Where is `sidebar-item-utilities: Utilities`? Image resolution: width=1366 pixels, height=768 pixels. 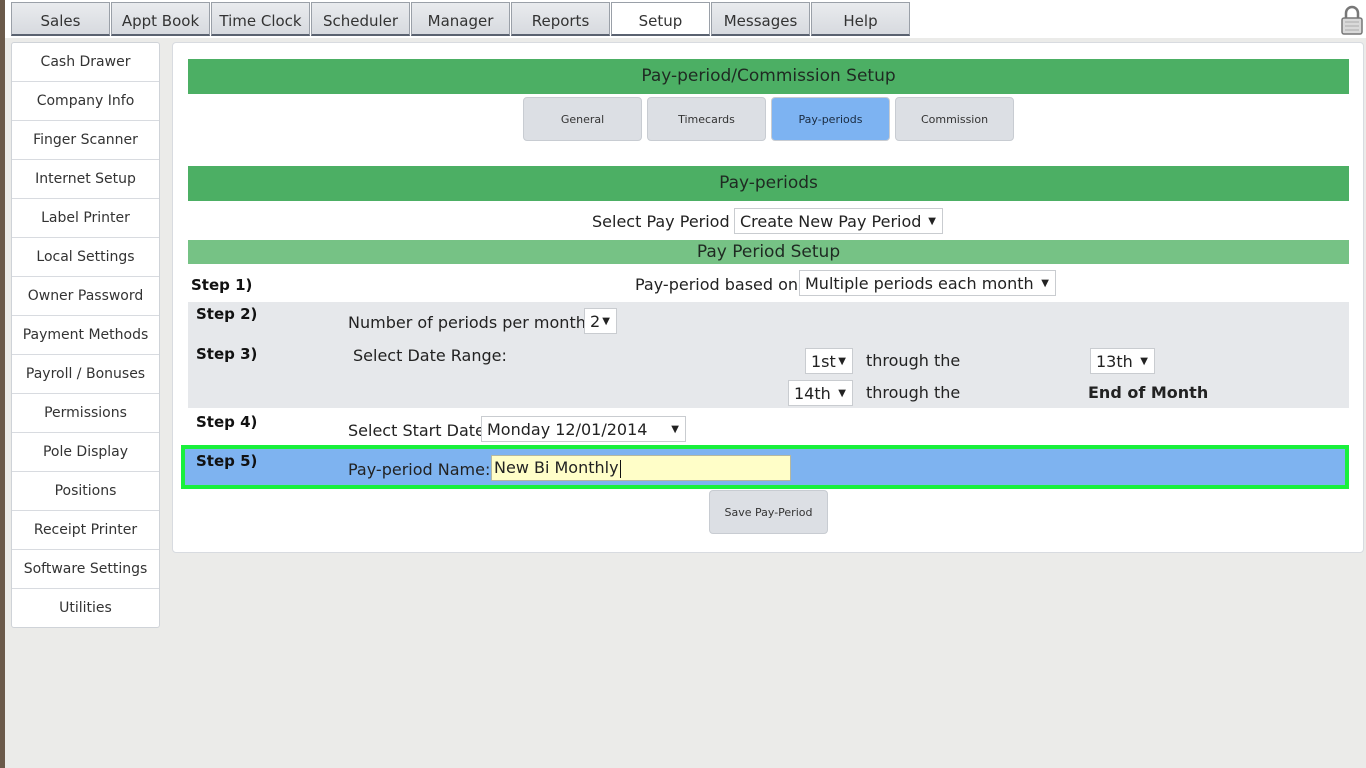 sidebar-item-utilities: Utilities is located at coordinates (85, 608).